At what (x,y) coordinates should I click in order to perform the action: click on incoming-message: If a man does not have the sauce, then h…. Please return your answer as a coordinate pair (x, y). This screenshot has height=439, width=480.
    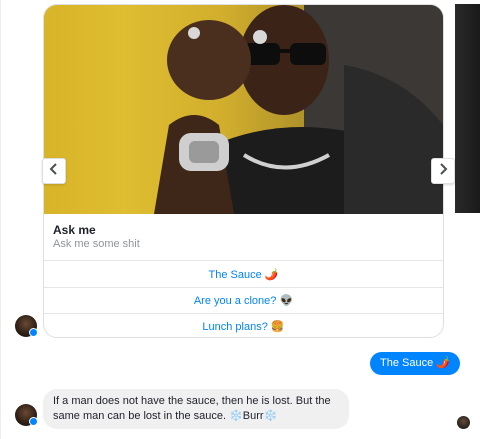
    Looking at the image, I should click on (196, 409).